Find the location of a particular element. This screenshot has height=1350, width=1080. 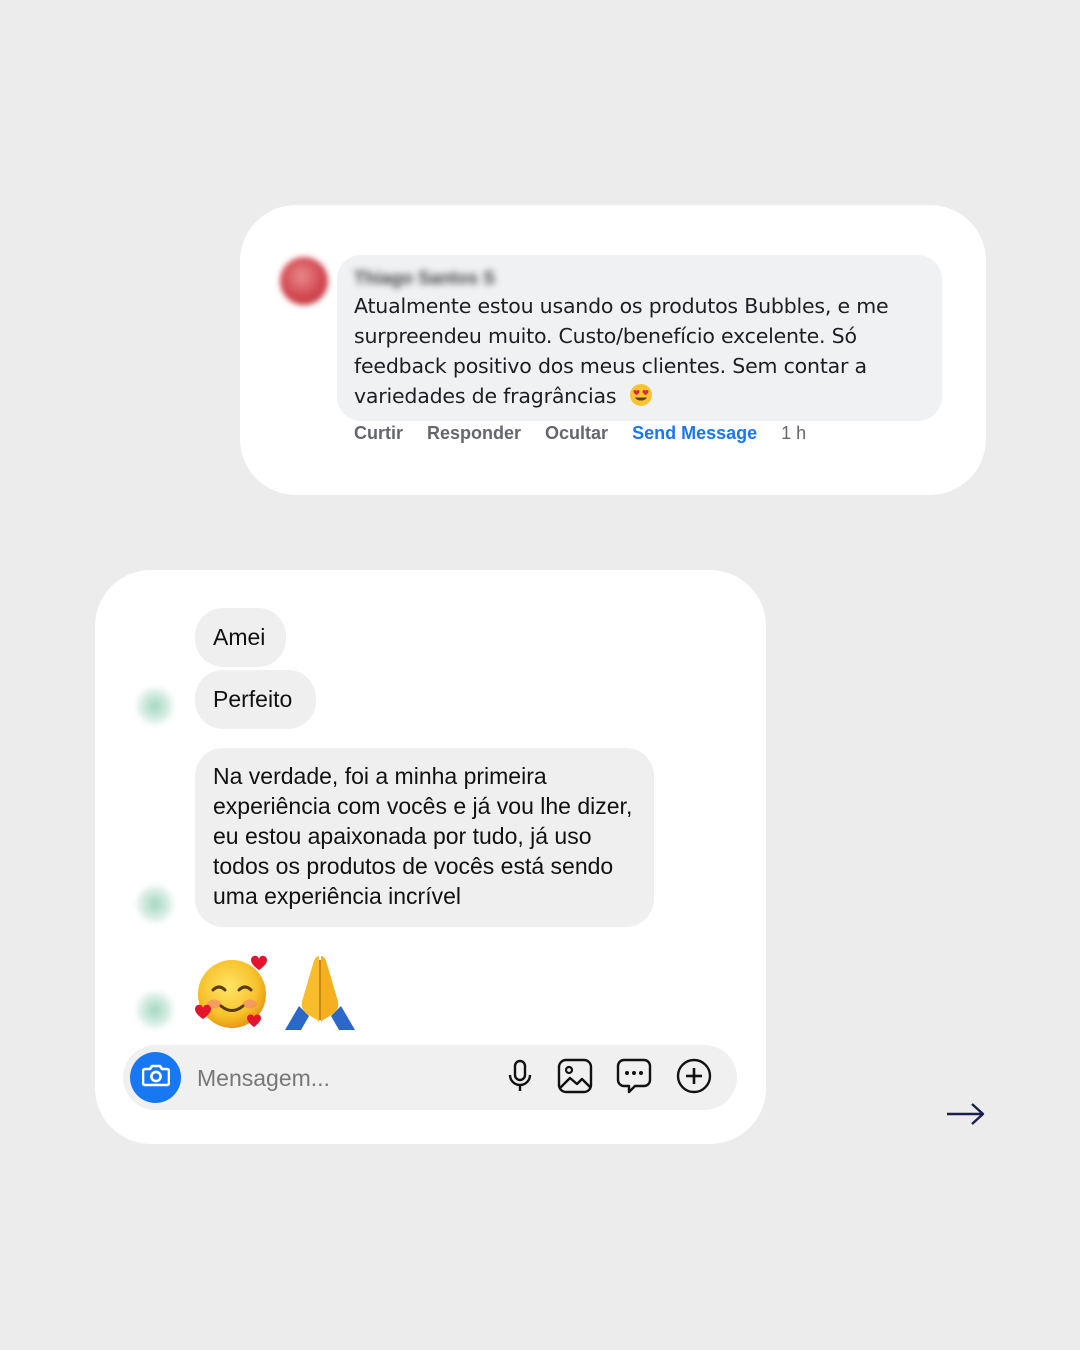

smiling-face-with-hearts-emoji-icon is located at coordinates (234, 993).